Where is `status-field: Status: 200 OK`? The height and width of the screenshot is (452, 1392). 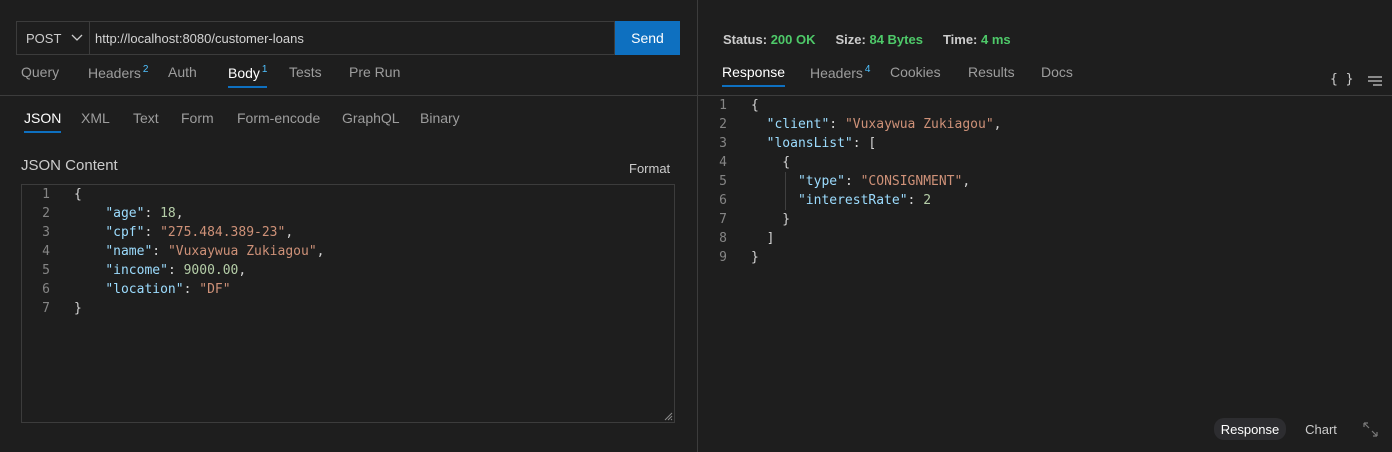 status-field: Status: 200 OK is located at coordinates (769, 39).